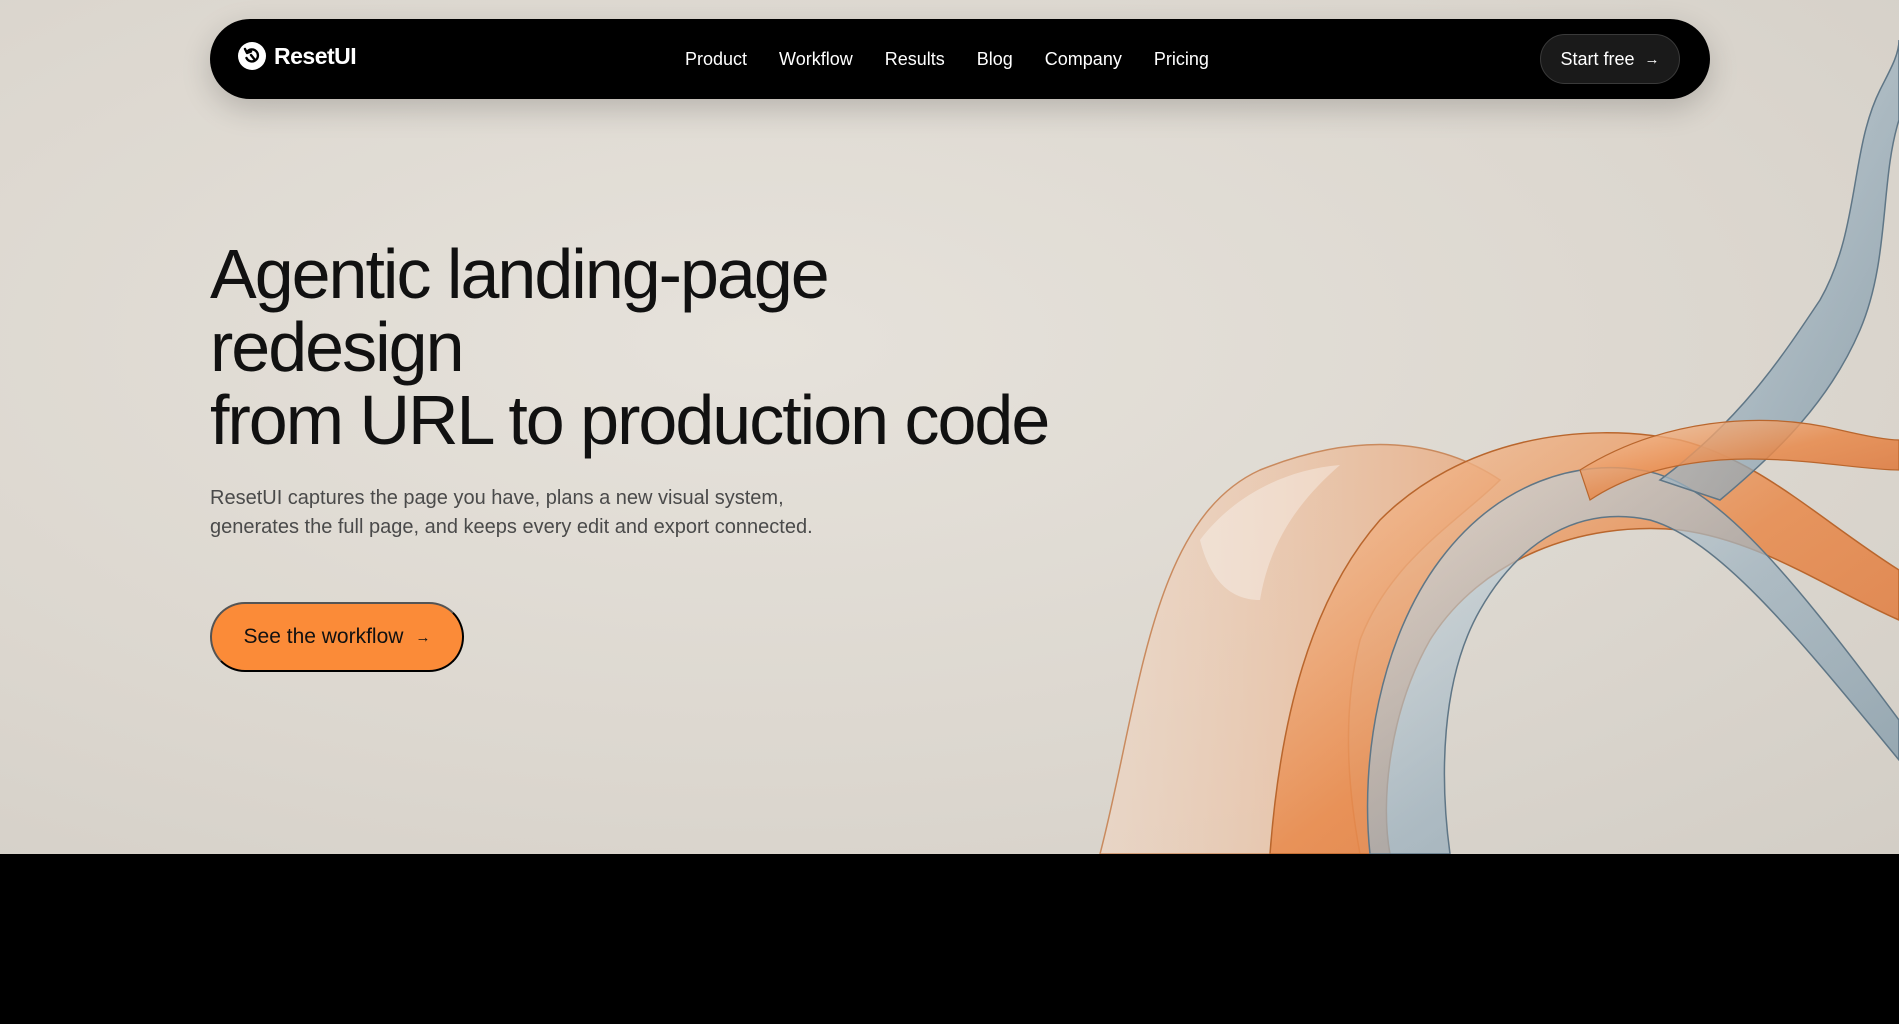  What do you see at coordinates (716, 59) in the screenshot?
I see `nav-link-product: Product` at bounding box center [716, 59].